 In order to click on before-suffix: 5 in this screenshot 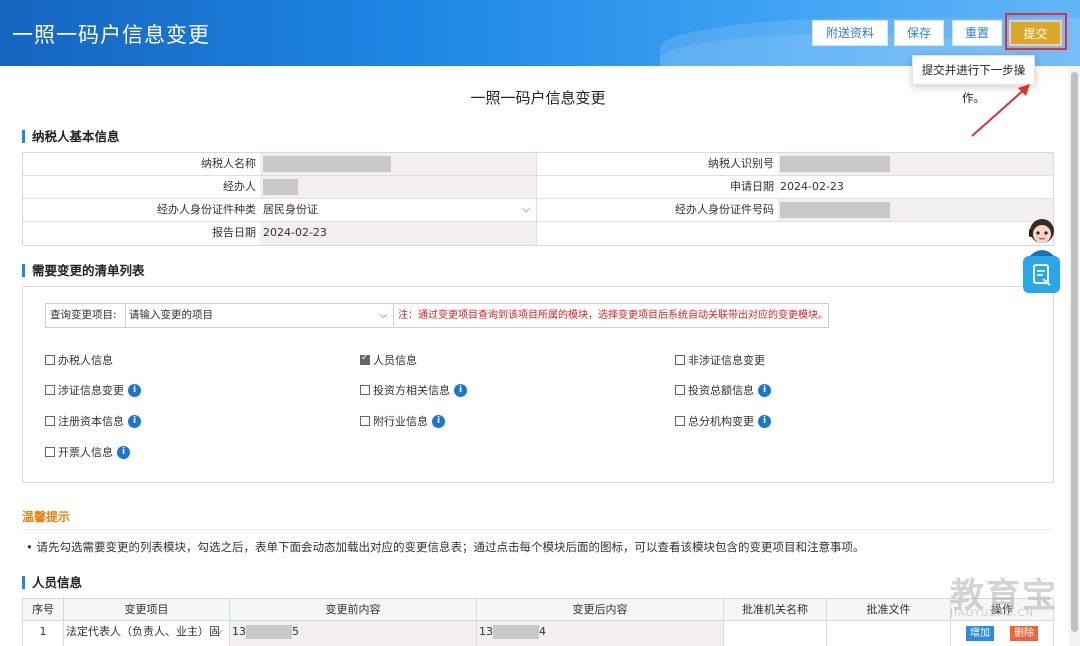, I will do `click(295, 631)`.